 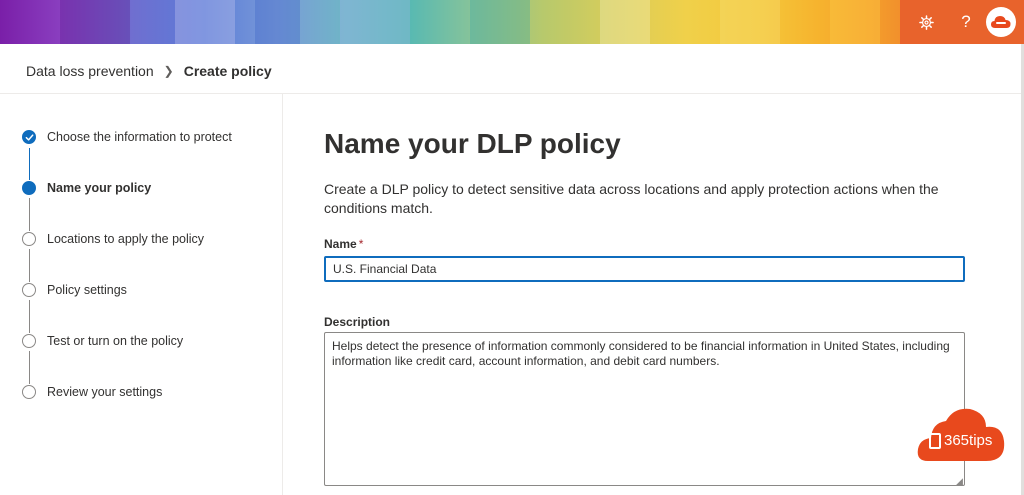 What do you see at coordinates (115, 341) in the screenshot?
I see `step-label: Test or turn on the policy` at bounding box center [115, 341].